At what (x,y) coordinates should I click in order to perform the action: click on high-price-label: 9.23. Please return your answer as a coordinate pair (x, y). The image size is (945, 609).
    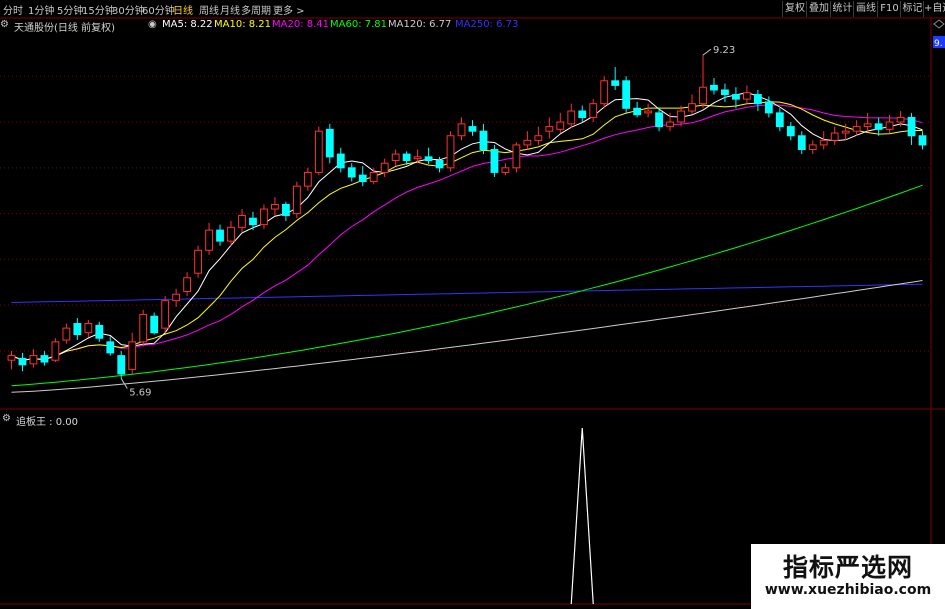
    Looking at the image, I should click on (724, 50).